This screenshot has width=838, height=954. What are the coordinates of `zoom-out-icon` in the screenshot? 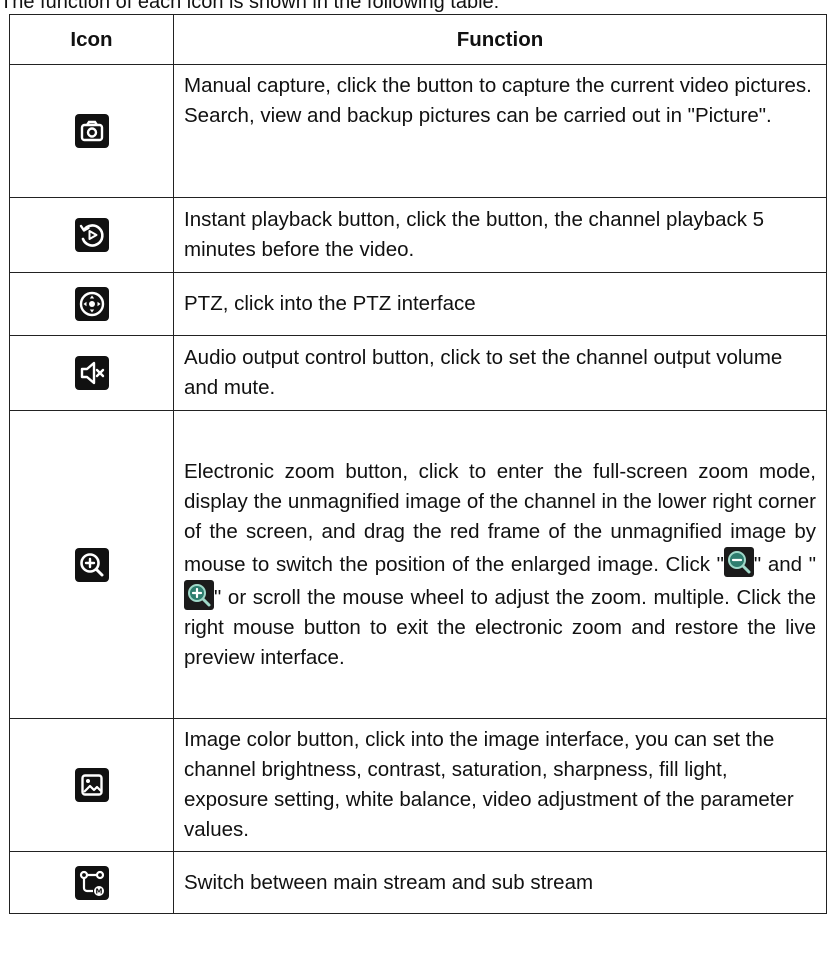 It's located at (738, 561).